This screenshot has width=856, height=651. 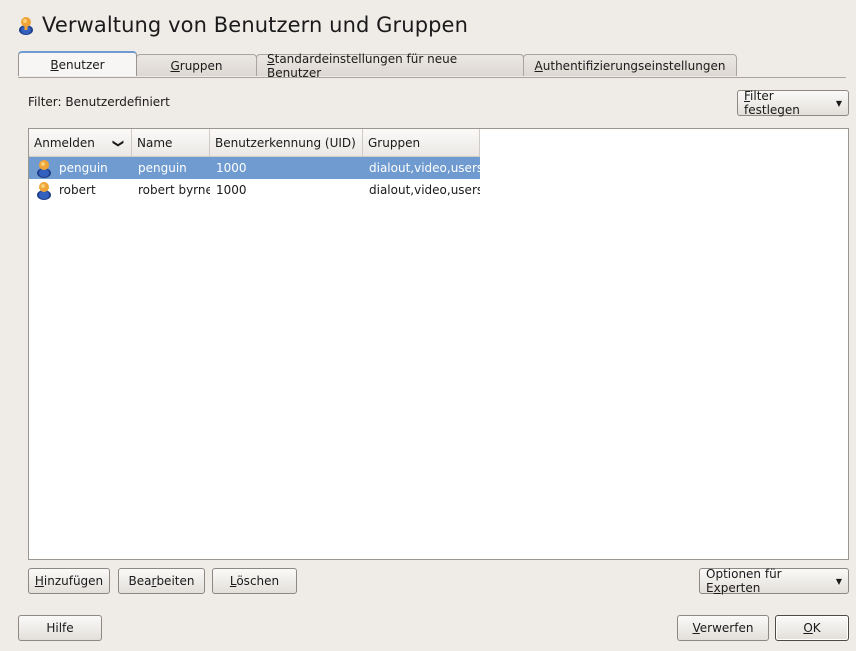 What do you see at coordinates (258, 581) in the screenshot?
I see `delete-button-rest: öschen` at bounding box center [258, 581].